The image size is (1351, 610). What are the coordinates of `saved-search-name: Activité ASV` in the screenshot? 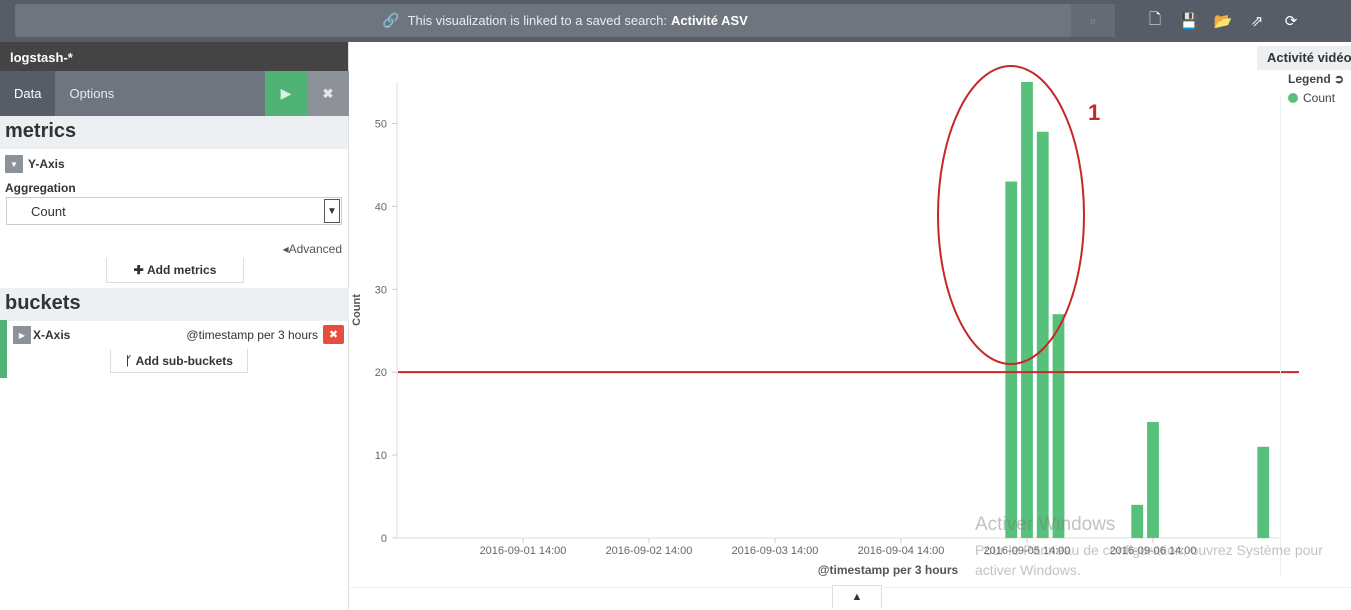 It's located at (709, 20).